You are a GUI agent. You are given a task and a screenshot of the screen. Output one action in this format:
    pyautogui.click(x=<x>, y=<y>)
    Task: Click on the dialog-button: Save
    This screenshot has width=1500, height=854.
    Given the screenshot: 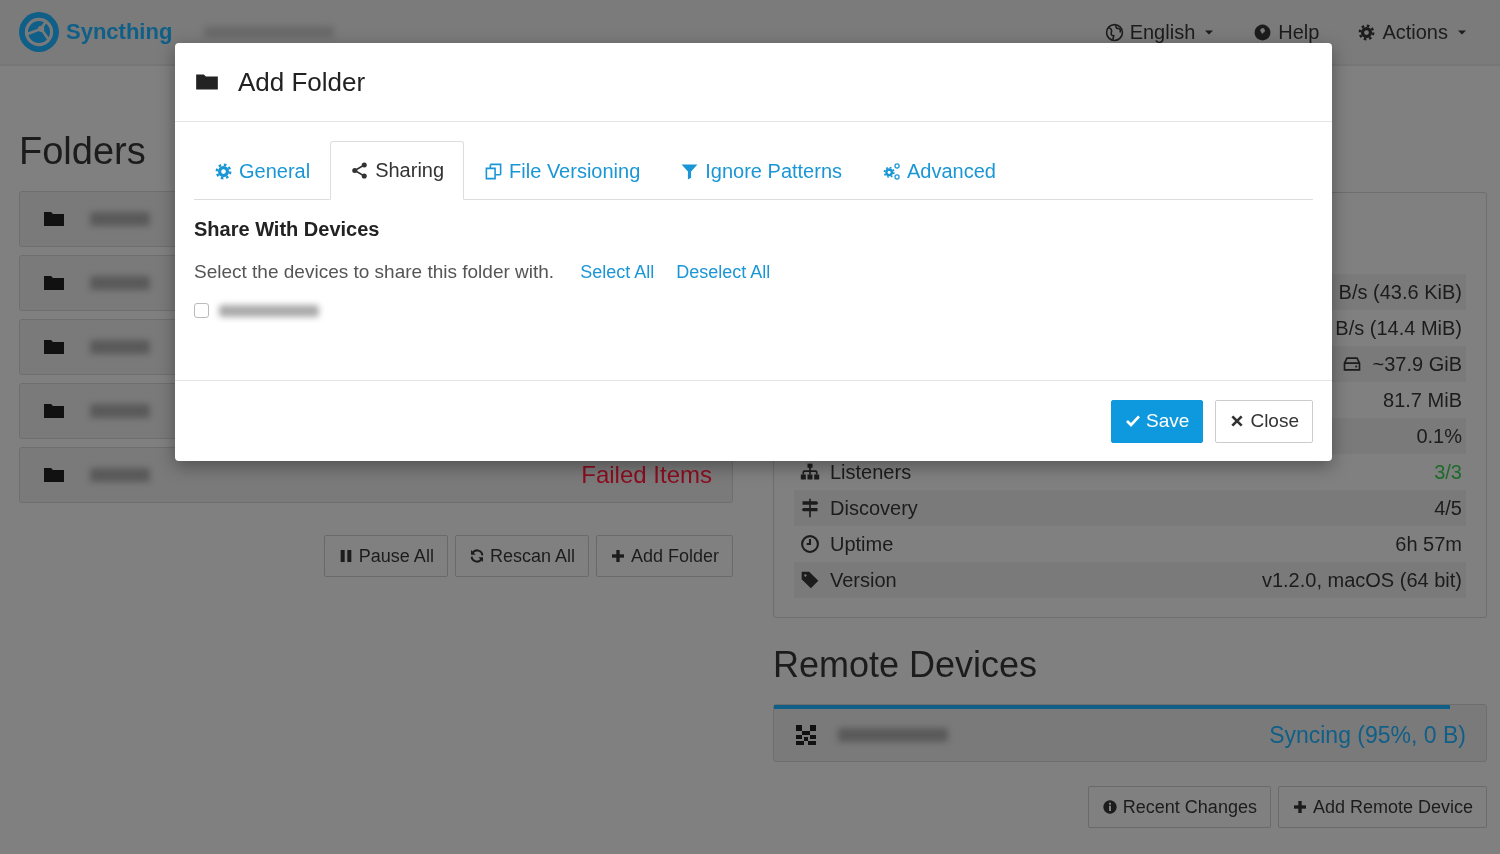 What is the action you would take?
    pyautogui.click(x=1157, y=421)
    